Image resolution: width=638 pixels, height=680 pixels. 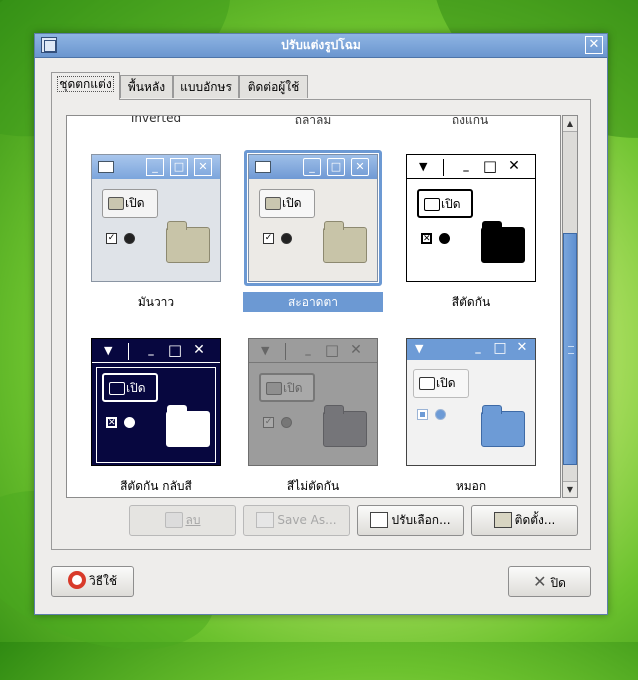 I want to click on trash-icon, so click(x=173, y=520).